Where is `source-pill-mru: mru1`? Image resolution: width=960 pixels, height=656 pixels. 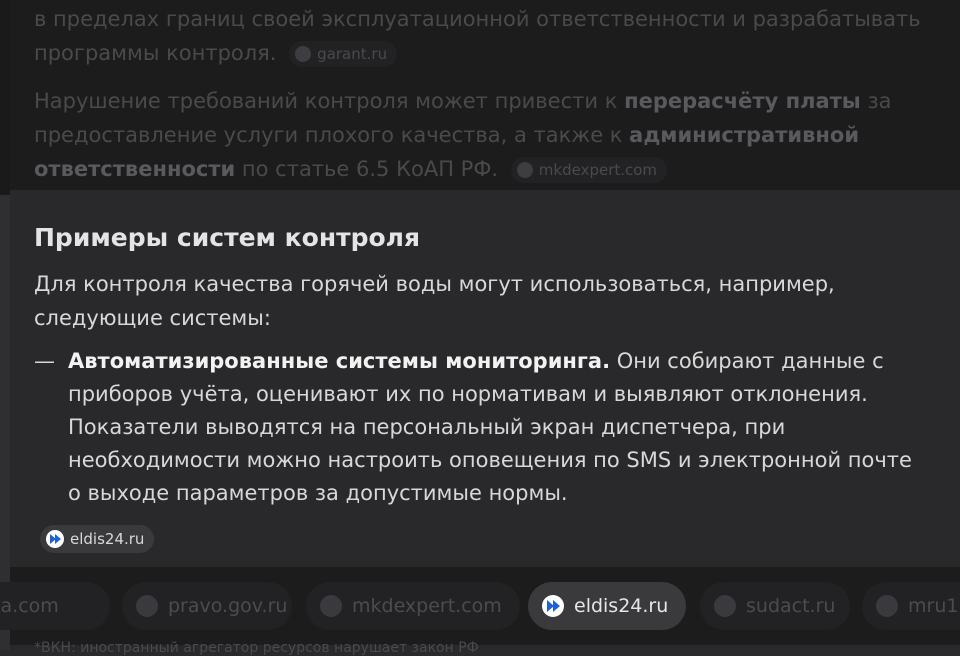
source-pill-mru: mru1 is located at coordinates (911, 606).